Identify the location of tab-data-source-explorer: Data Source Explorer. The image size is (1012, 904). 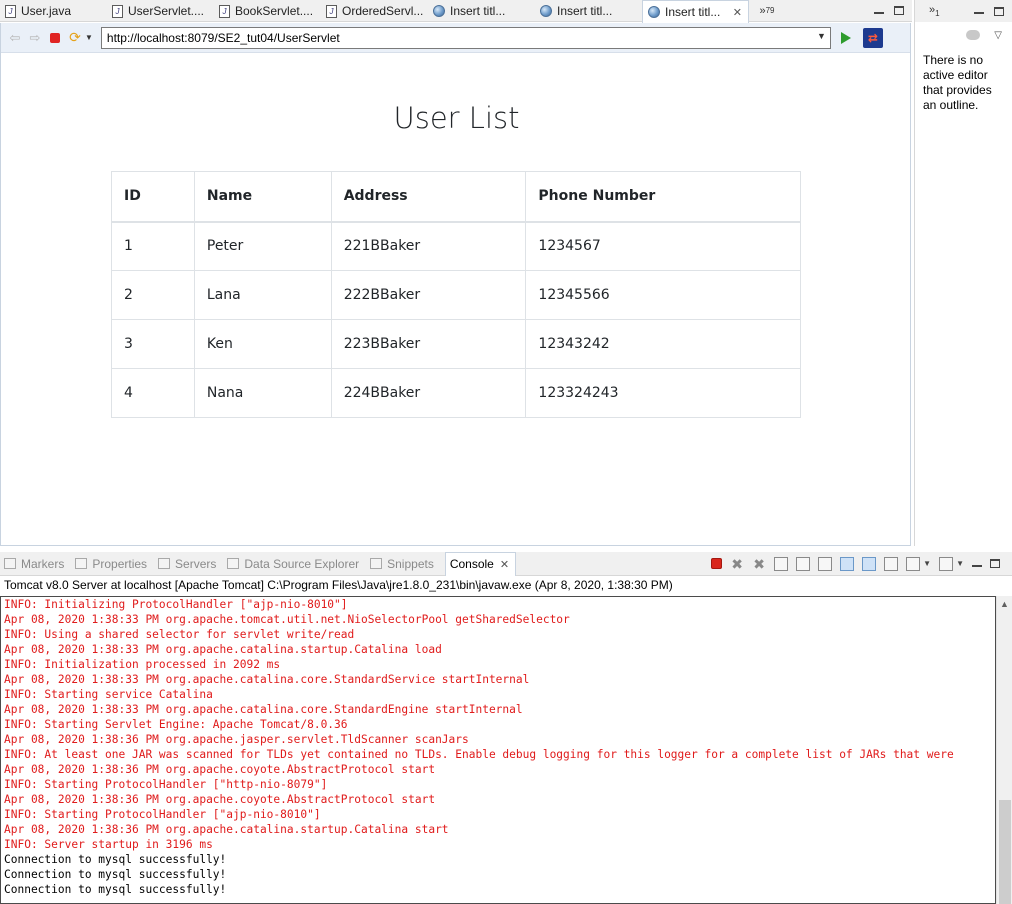
(293, 564).